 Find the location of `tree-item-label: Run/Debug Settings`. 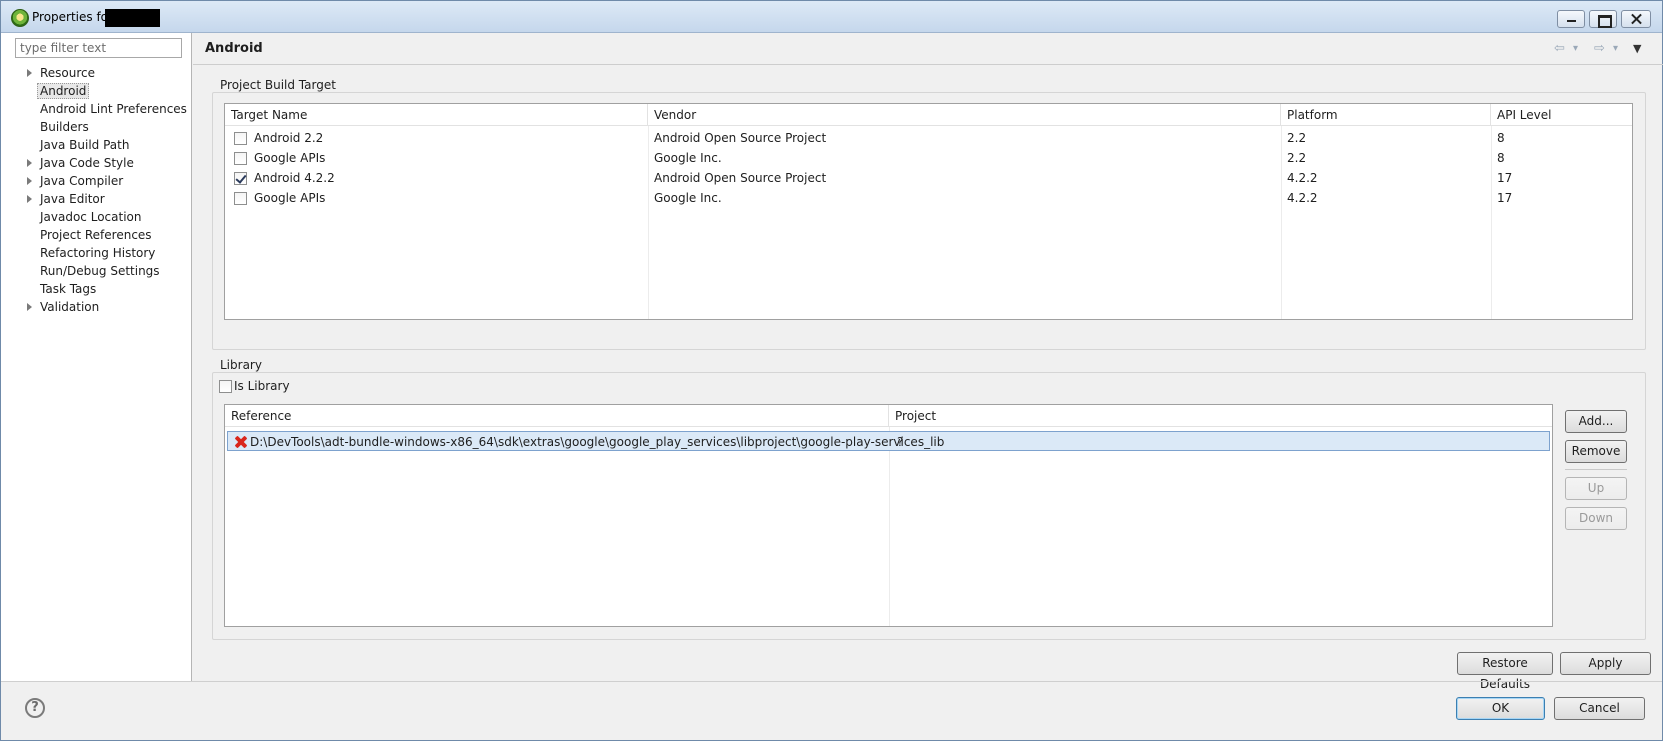

tree-item-label: Run/Debug Settings is located at coordinates (100, 271).